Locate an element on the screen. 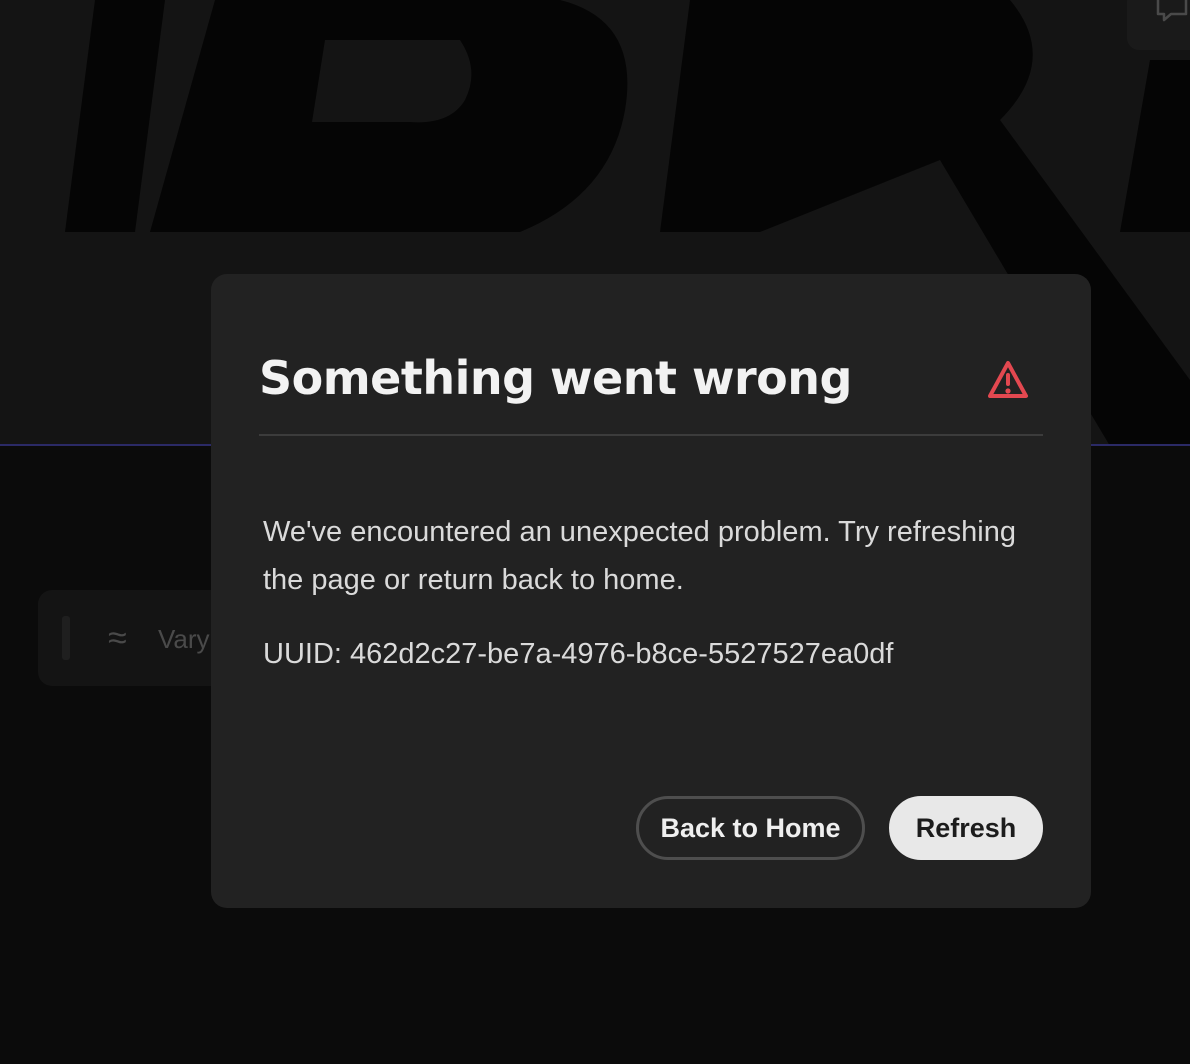 The height and width of the screenshot is (1064, 1190). vary-icon: ≈ is located at coordinates (117, 638).